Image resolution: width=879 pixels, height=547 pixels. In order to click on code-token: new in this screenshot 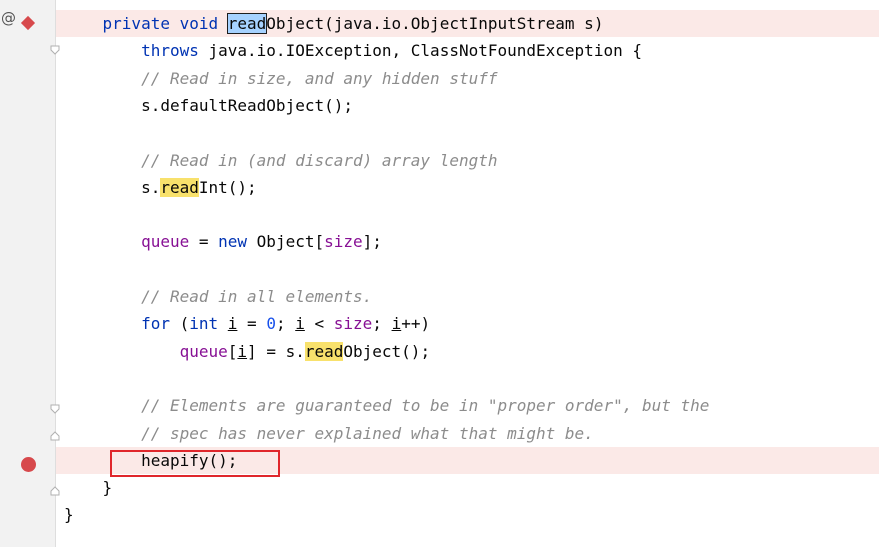, I will do `click(237, 242)`.